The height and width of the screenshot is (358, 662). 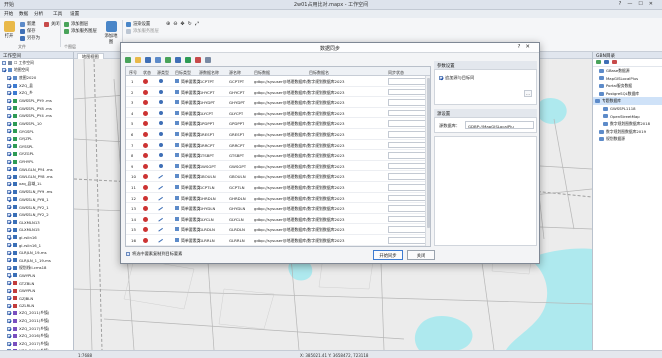 I want to click on column-header: 源数据名称, so click(x=214, y=71).